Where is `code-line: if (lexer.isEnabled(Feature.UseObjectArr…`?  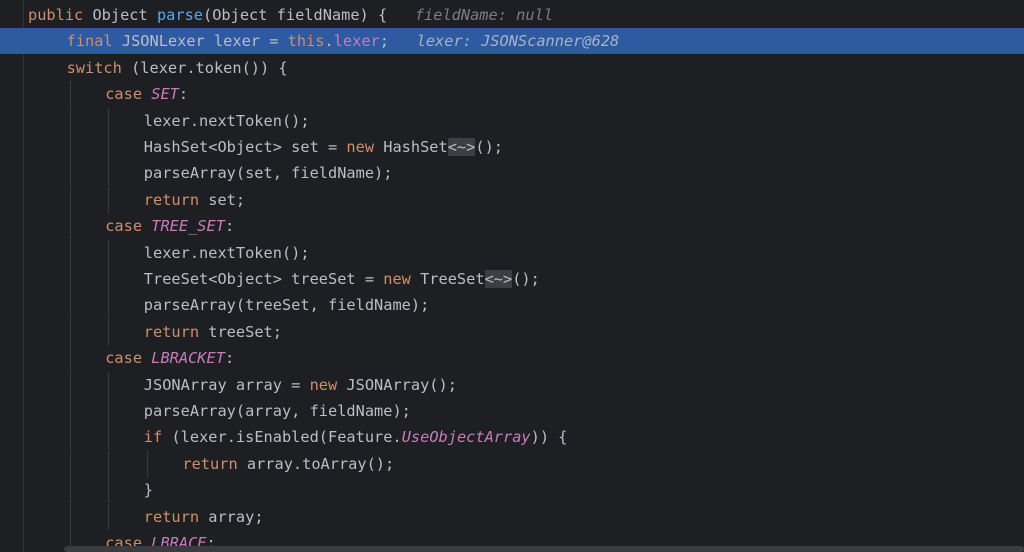
code-line: if (lexer.isEnabled(Feature.UseObjectArr… is located at coordinates (512, 437).